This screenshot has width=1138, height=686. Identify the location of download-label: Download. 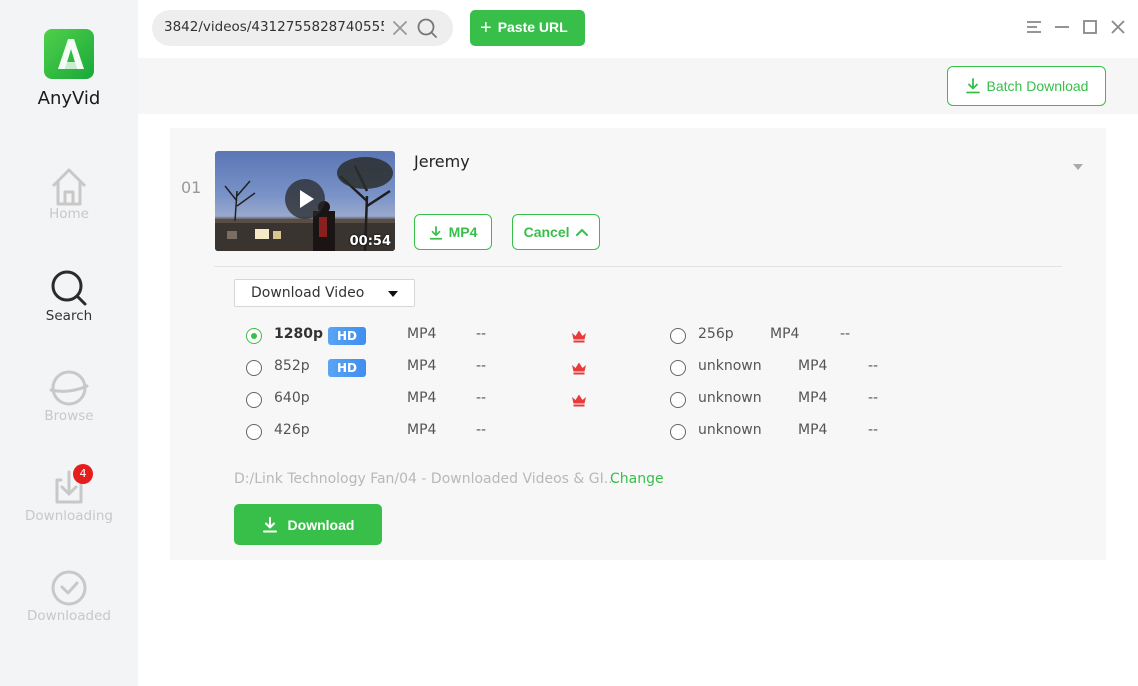
(321, 524).